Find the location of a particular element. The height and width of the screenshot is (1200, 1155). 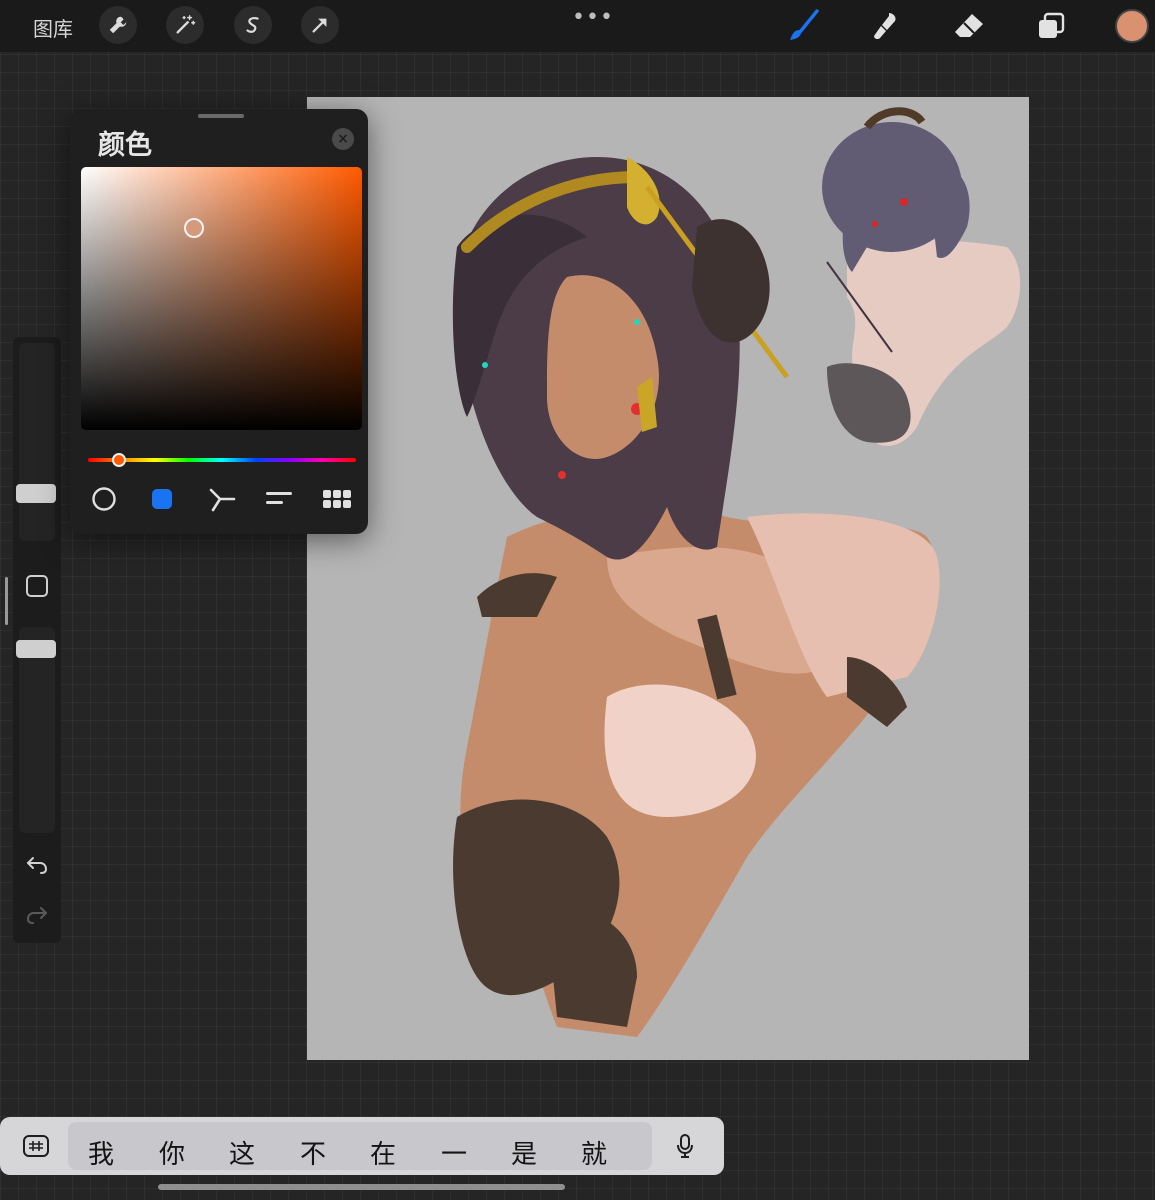

candidate-word: 一 is located at coordinates (454, 1152).